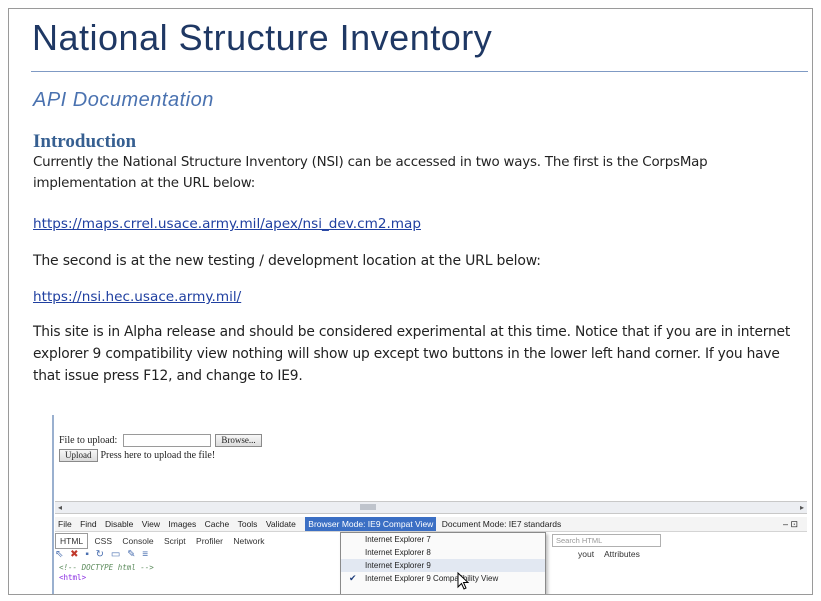 The height and width of the screenshot is (601, 821). What do you see at coordinates (158, 455) in the screenshot?
I see `upload-hint: Press here to upload the file!` at bounding box center [158, 455].